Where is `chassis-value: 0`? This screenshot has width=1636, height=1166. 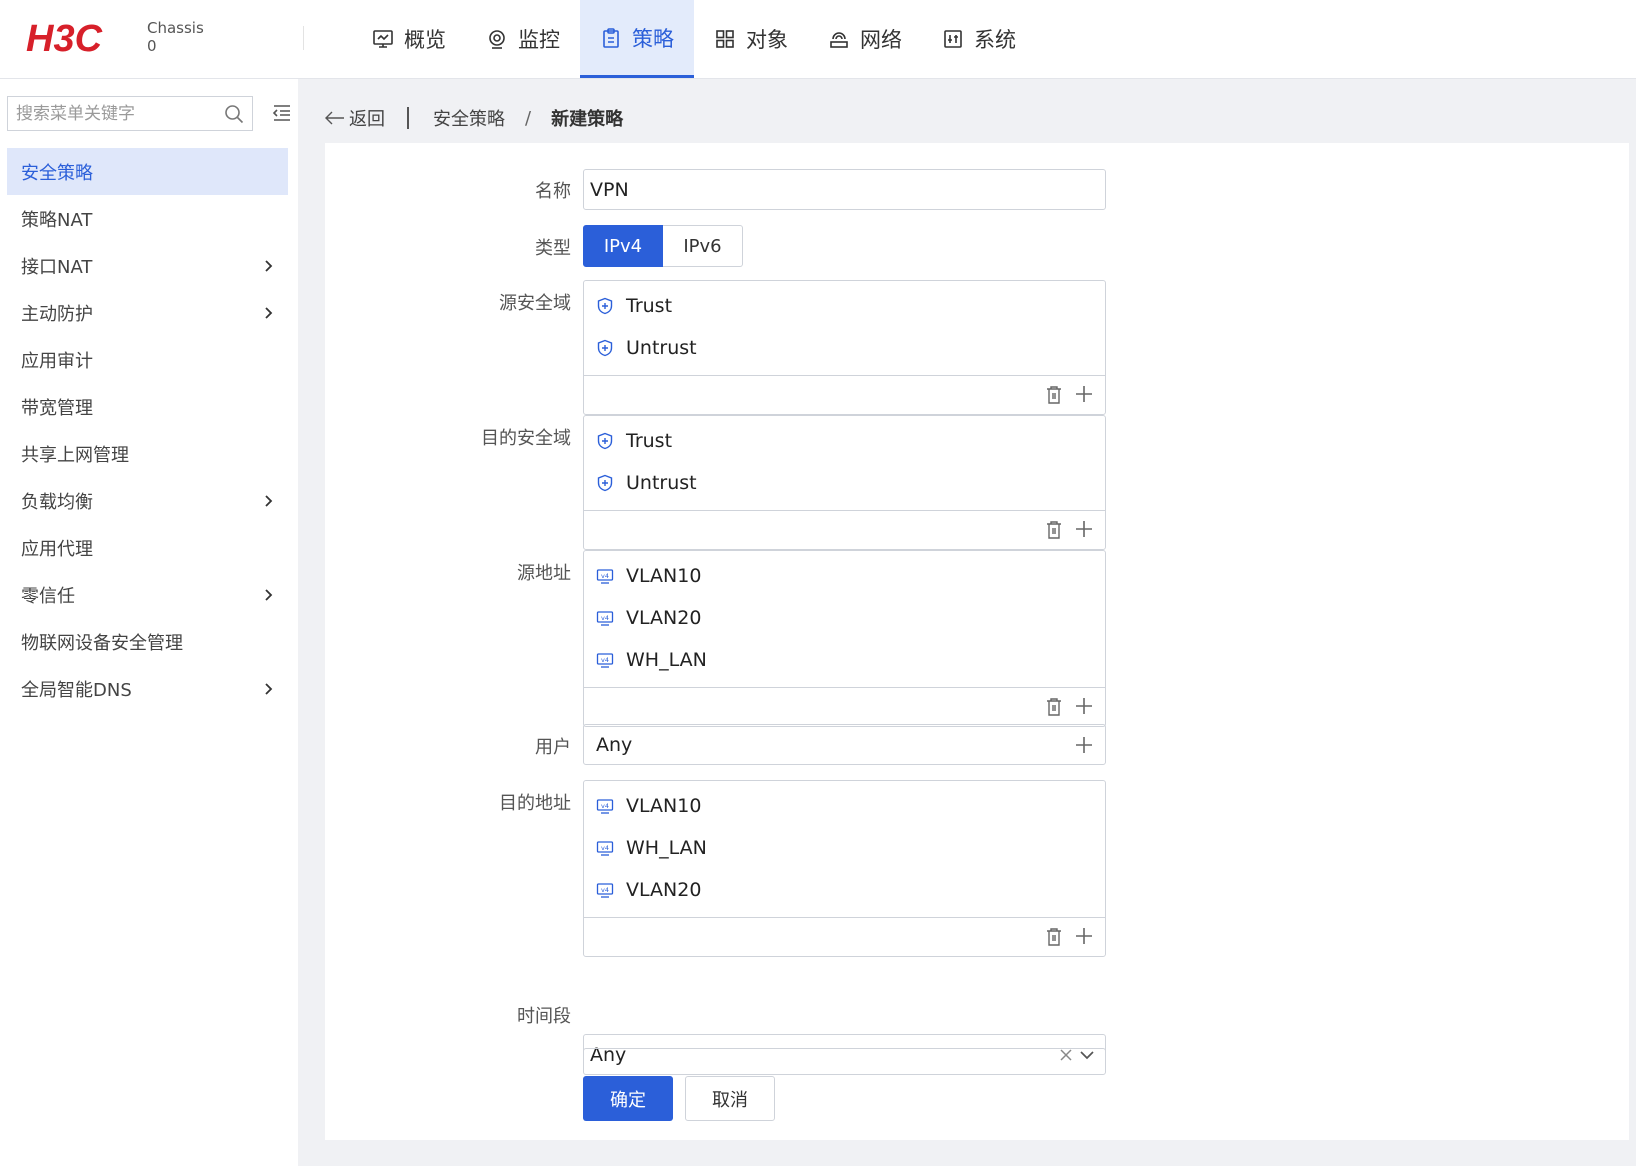
chassis-value: 0 is located at coordinates (152, 46).